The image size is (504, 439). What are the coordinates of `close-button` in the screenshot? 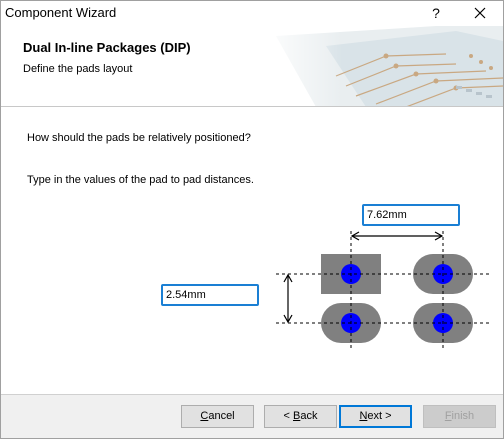 It's located at (480, 13).